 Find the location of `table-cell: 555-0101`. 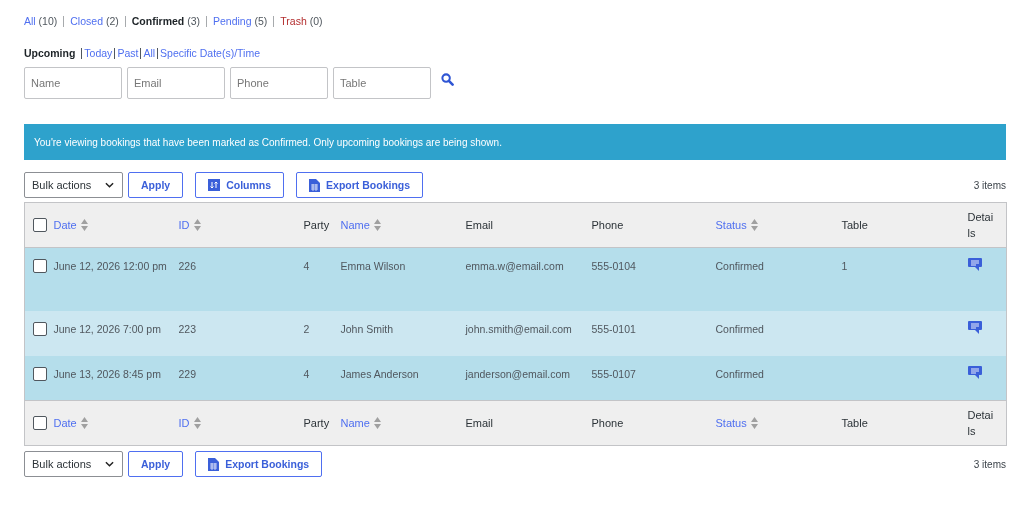

table-cell: 555-0101 is located at coordinates (613, 328).